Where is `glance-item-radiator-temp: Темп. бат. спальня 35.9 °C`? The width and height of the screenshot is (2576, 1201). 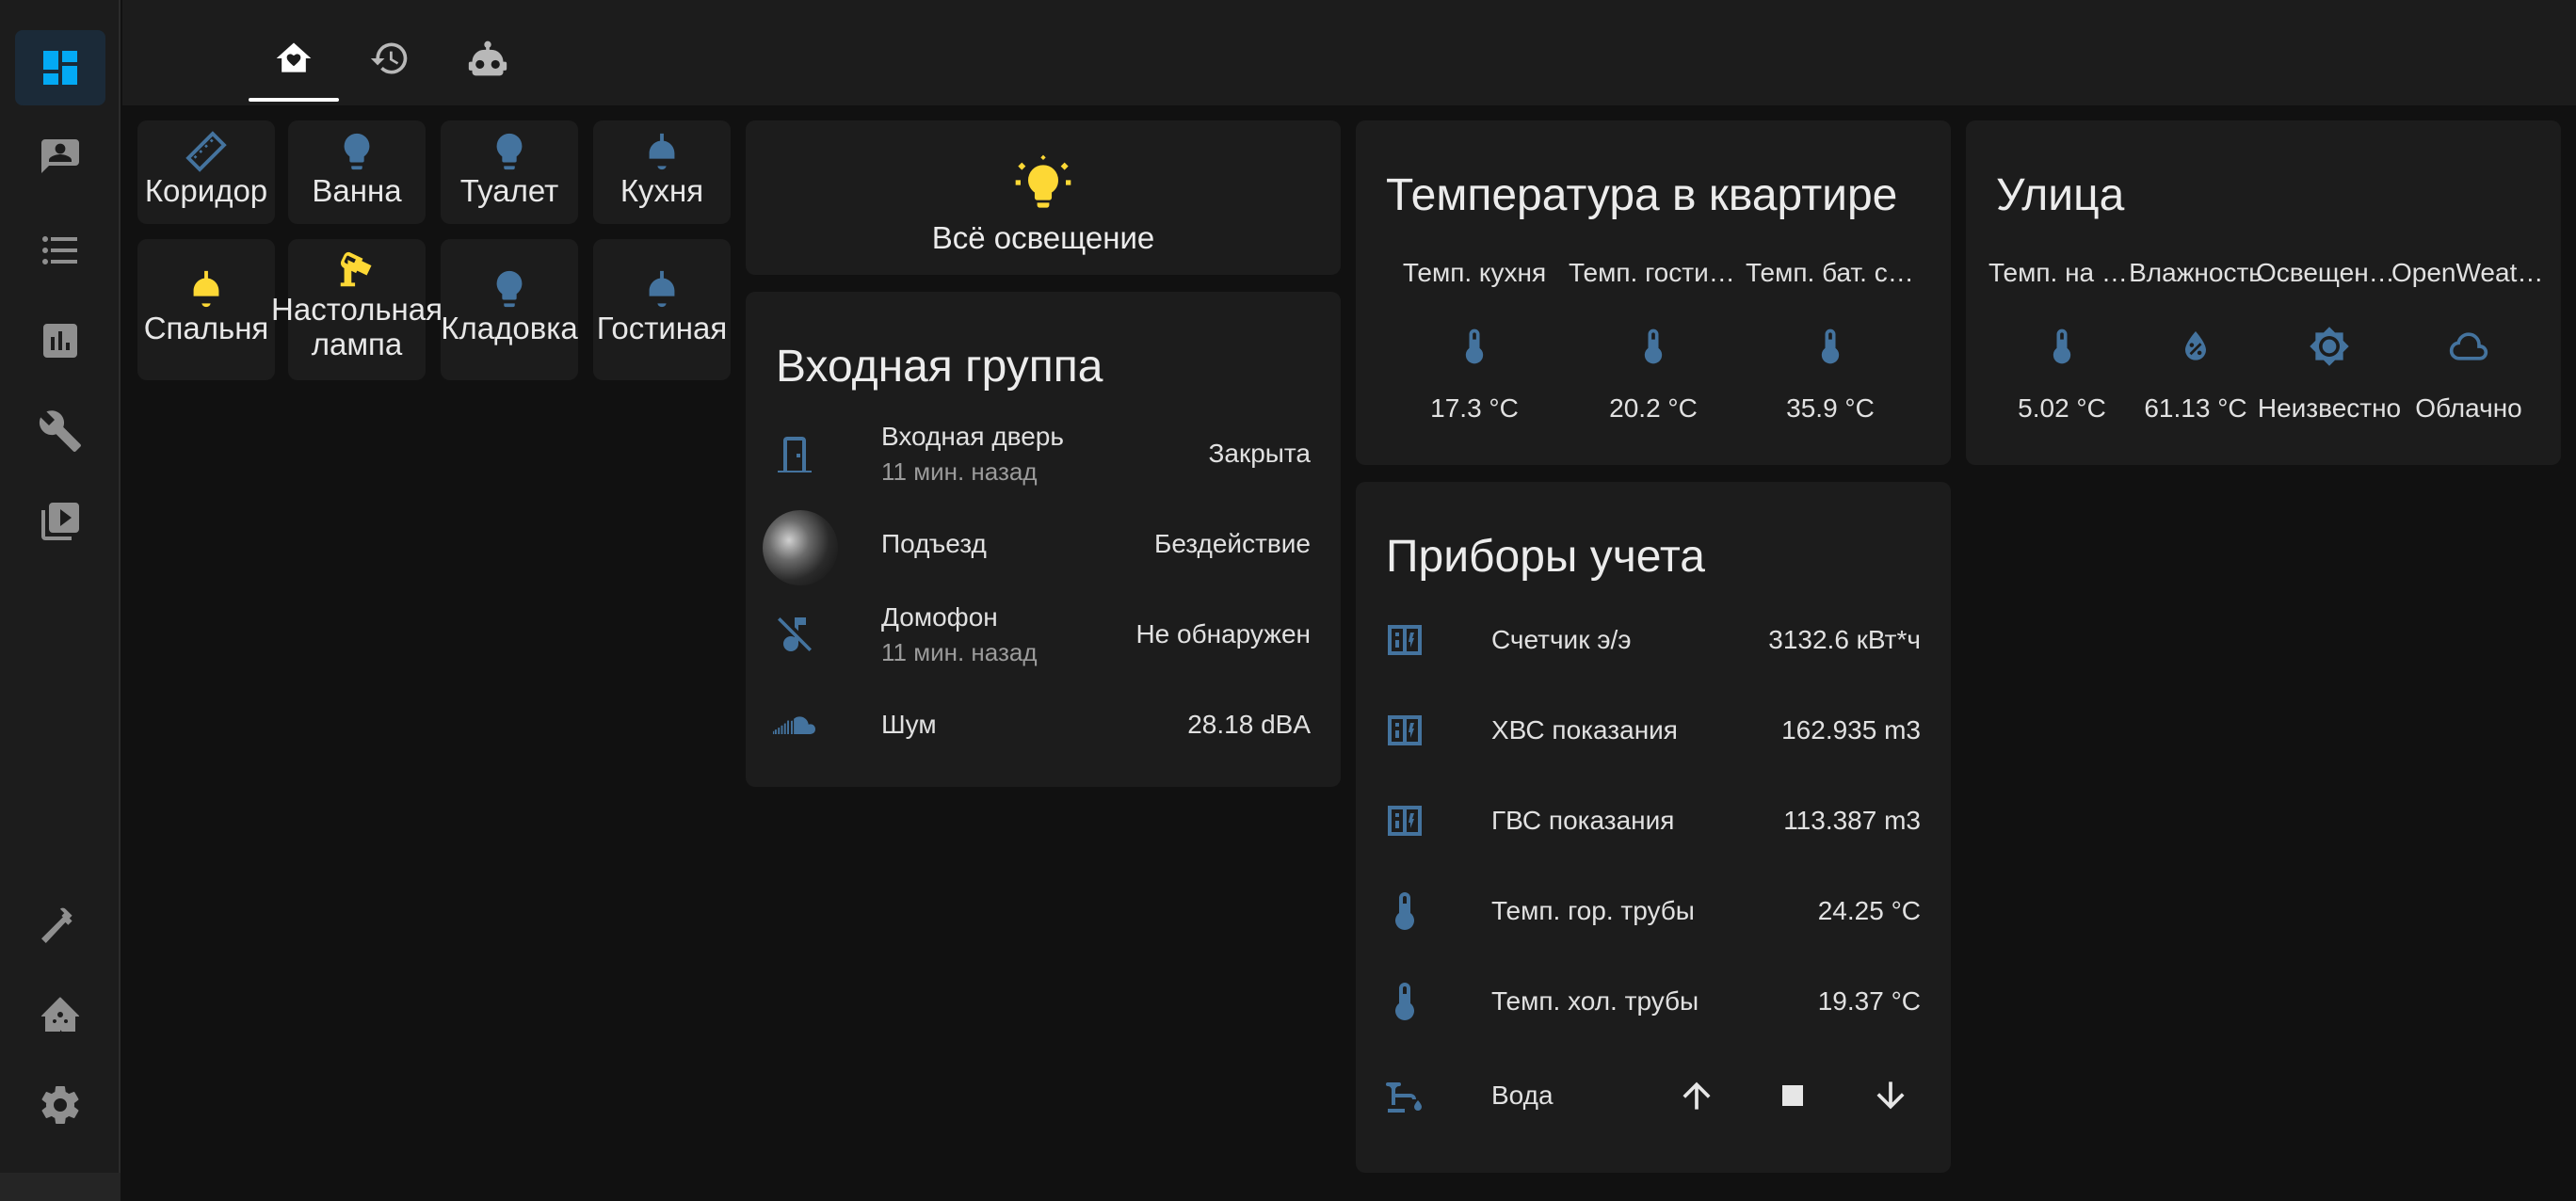 glance-item-radiator-temp: Темп. бат. спальня 35.9 °C is located at coordinates (1830, 341).